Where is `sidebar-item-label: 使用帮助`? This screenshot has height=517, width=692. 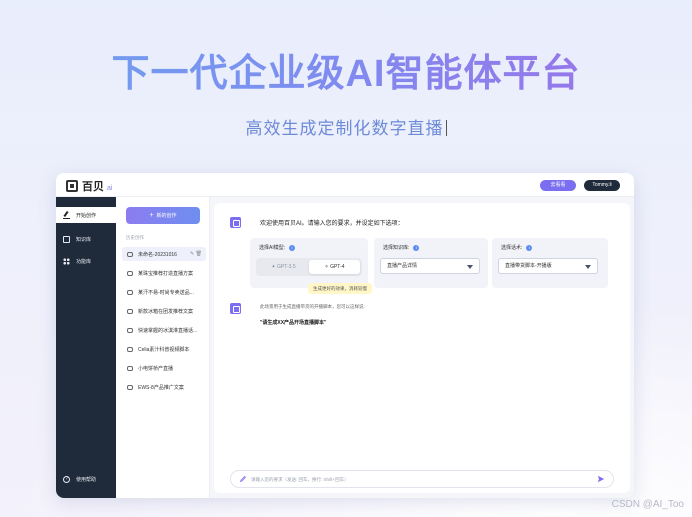
sidebar-item-label: 使用帮助 is located at coordinates (86, 479).